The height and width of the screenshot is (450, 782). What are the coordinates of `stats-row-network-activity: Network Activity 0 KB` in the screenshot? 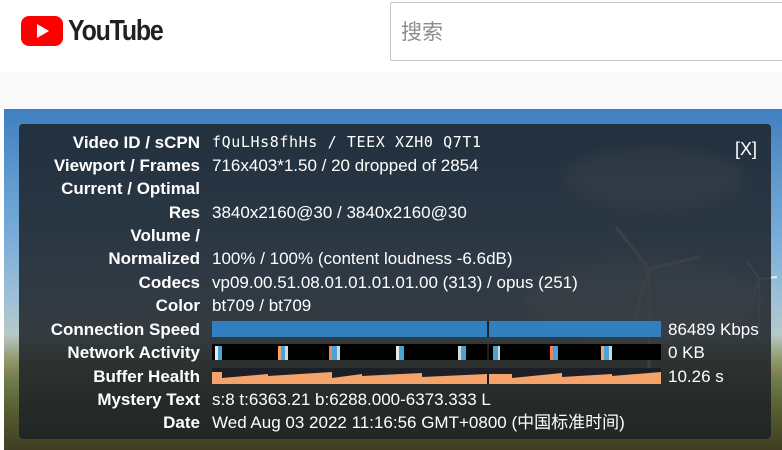 It's located at (395, 352).